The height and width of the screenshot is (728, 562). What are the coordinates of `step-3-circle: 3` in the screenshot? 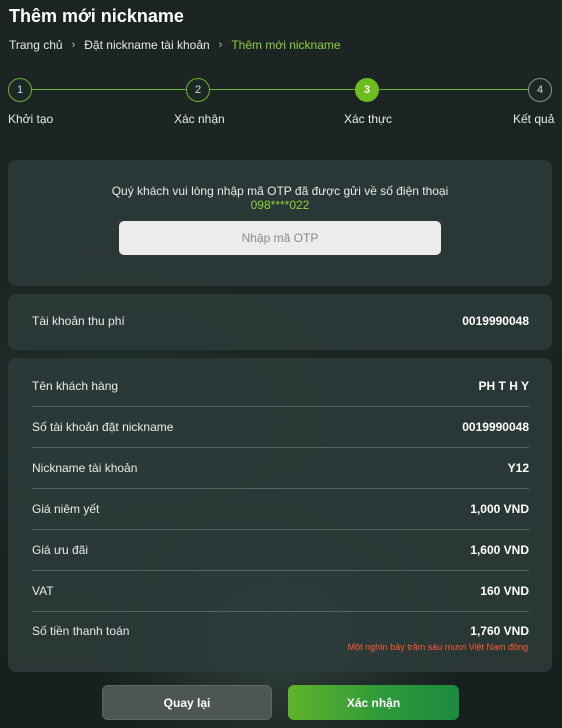 It's located at (367, 90).